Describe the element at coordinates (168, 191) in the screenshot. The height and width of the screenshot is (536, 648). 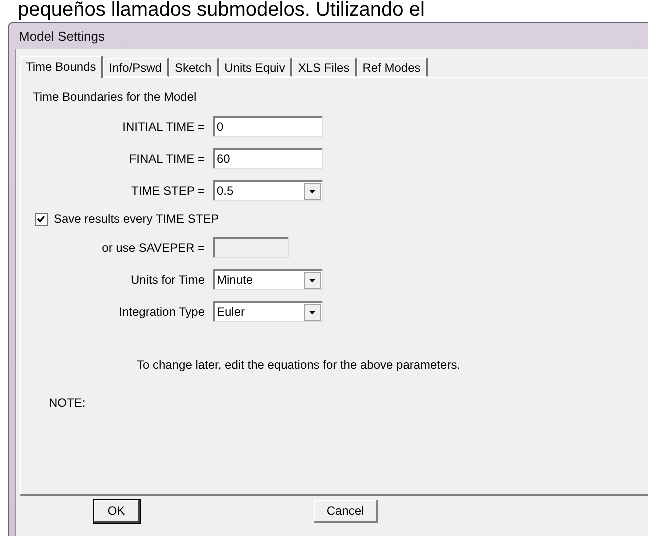
I see `field-label: TIME STEP =` at that location.